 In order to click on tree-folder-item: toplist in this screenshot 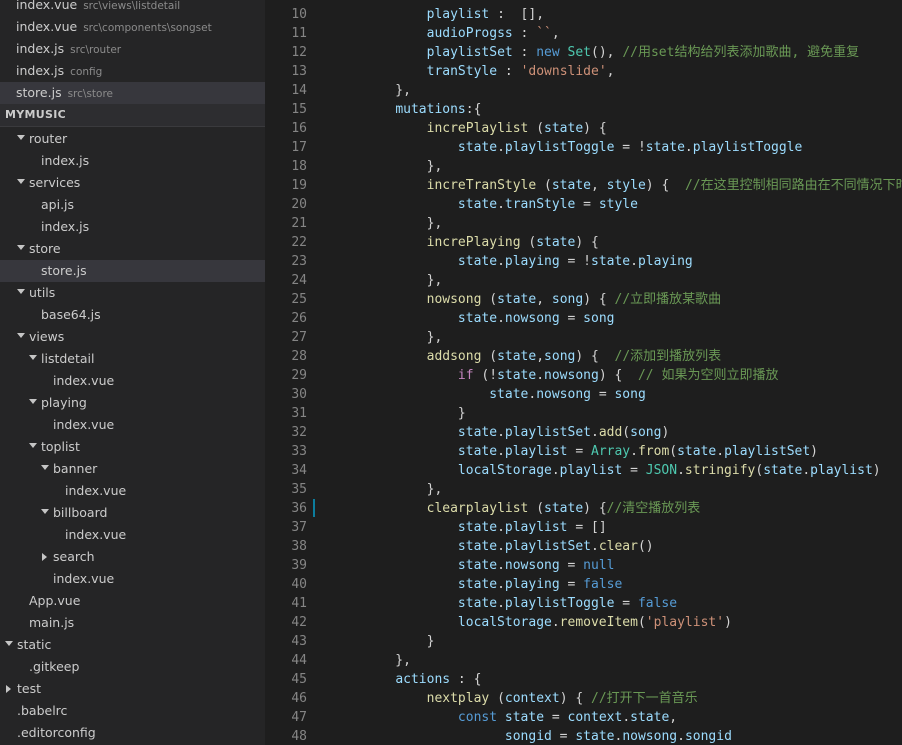, I will do `click(132, 447)`.